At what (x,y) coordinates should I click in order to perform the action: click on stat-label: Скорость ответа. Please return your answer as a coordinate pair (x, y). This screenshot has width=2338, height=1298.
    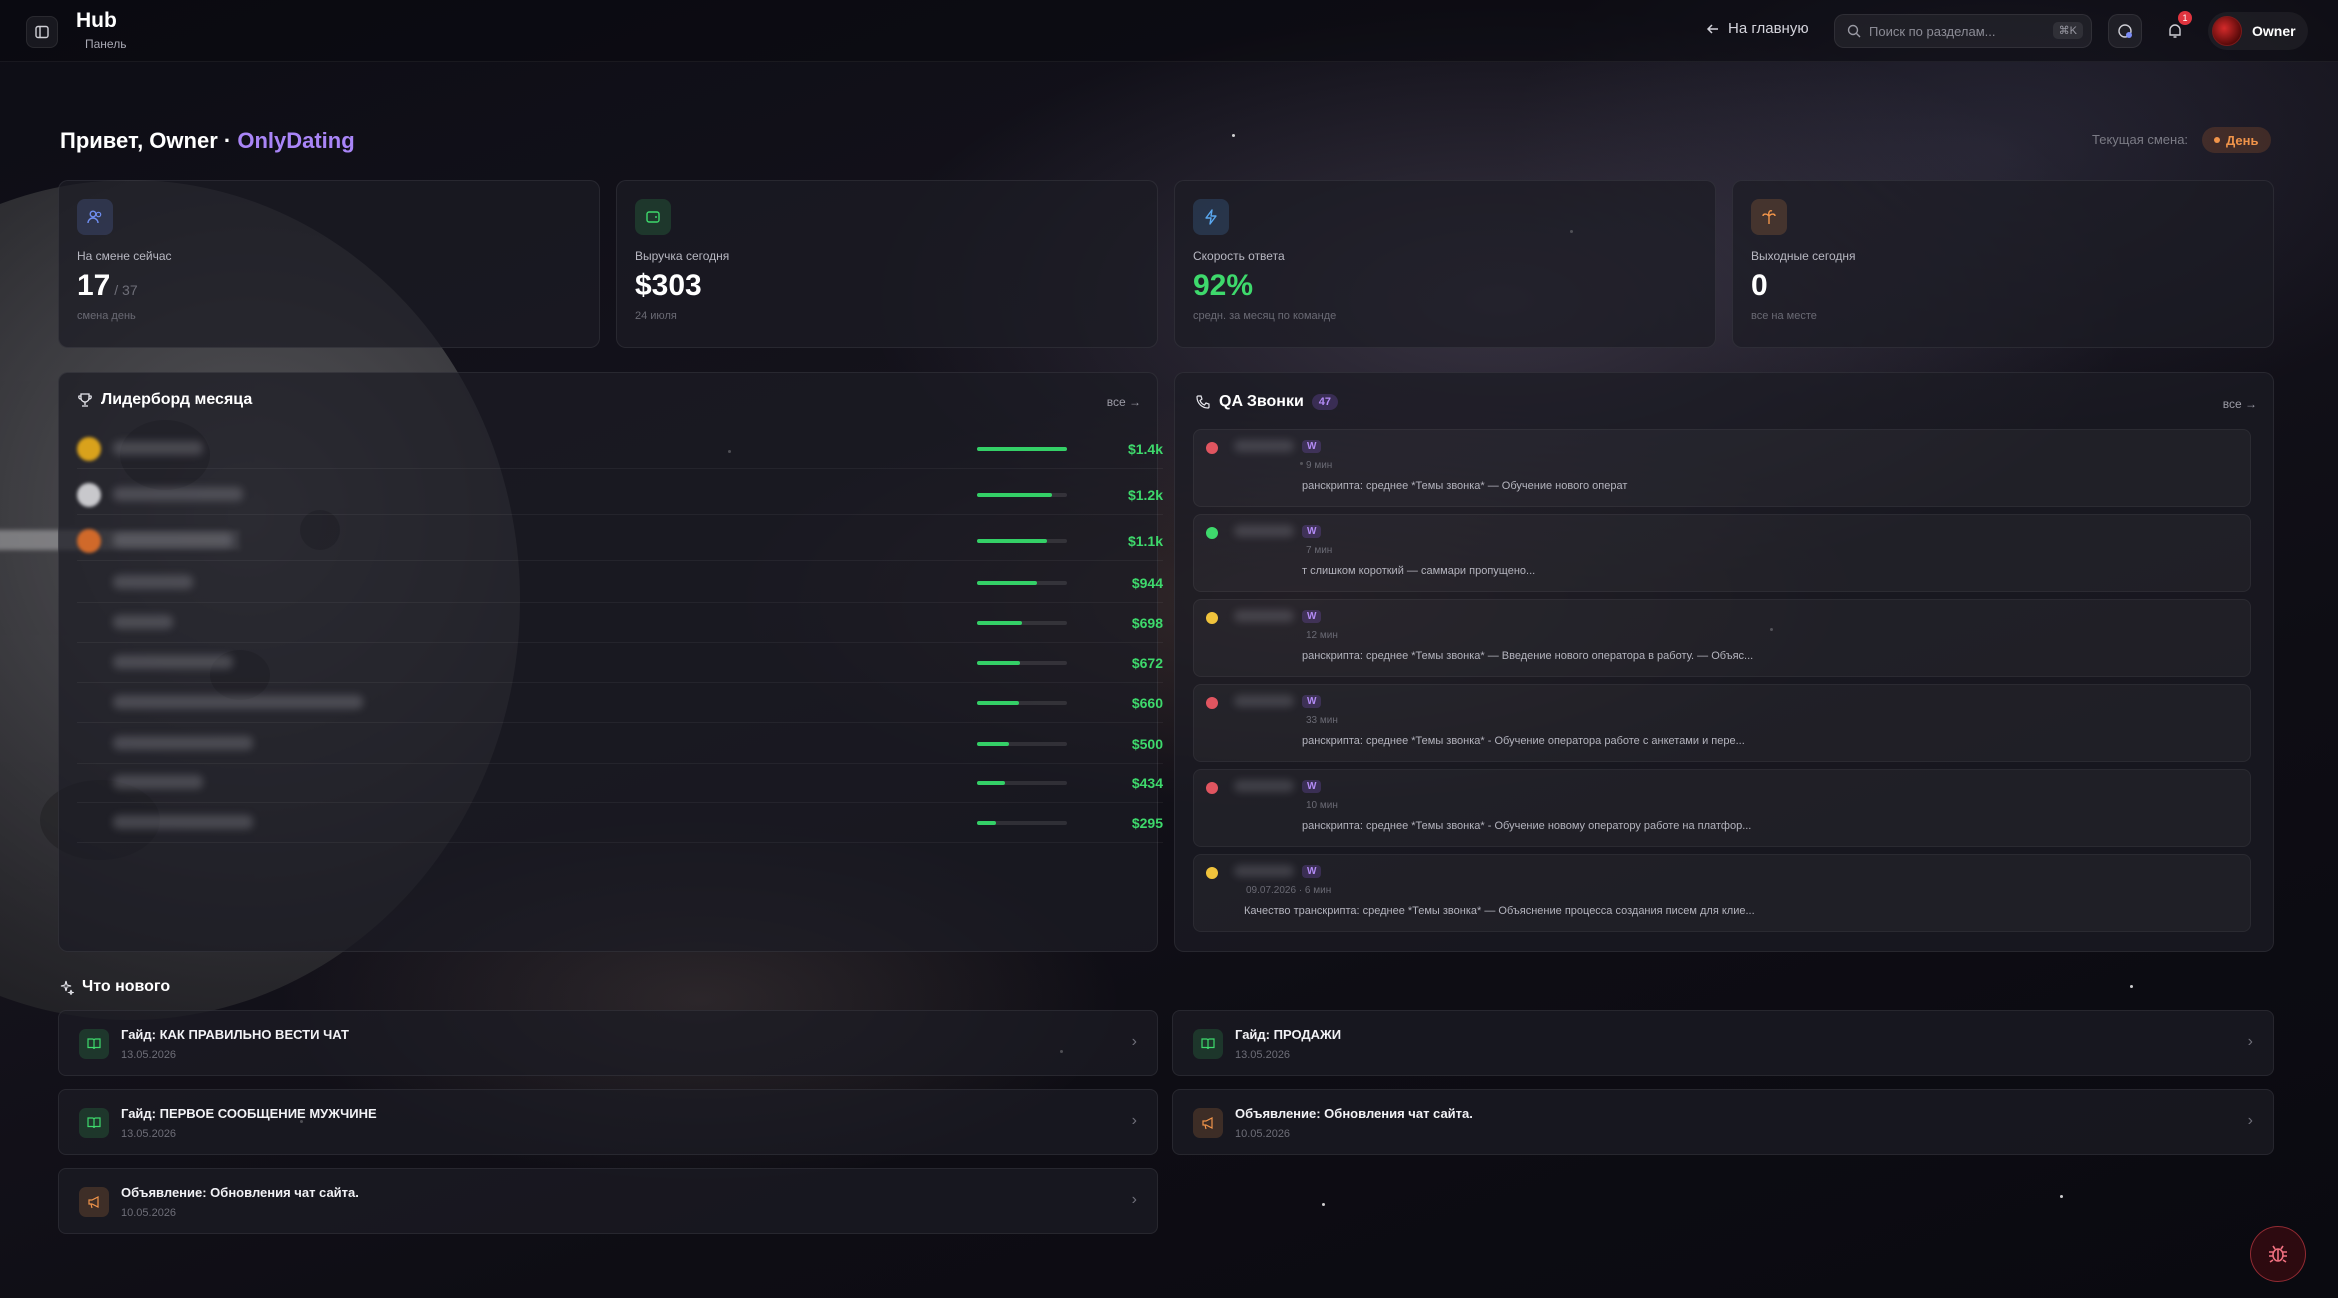
    Looking at the image, I should click on (1239, 256).